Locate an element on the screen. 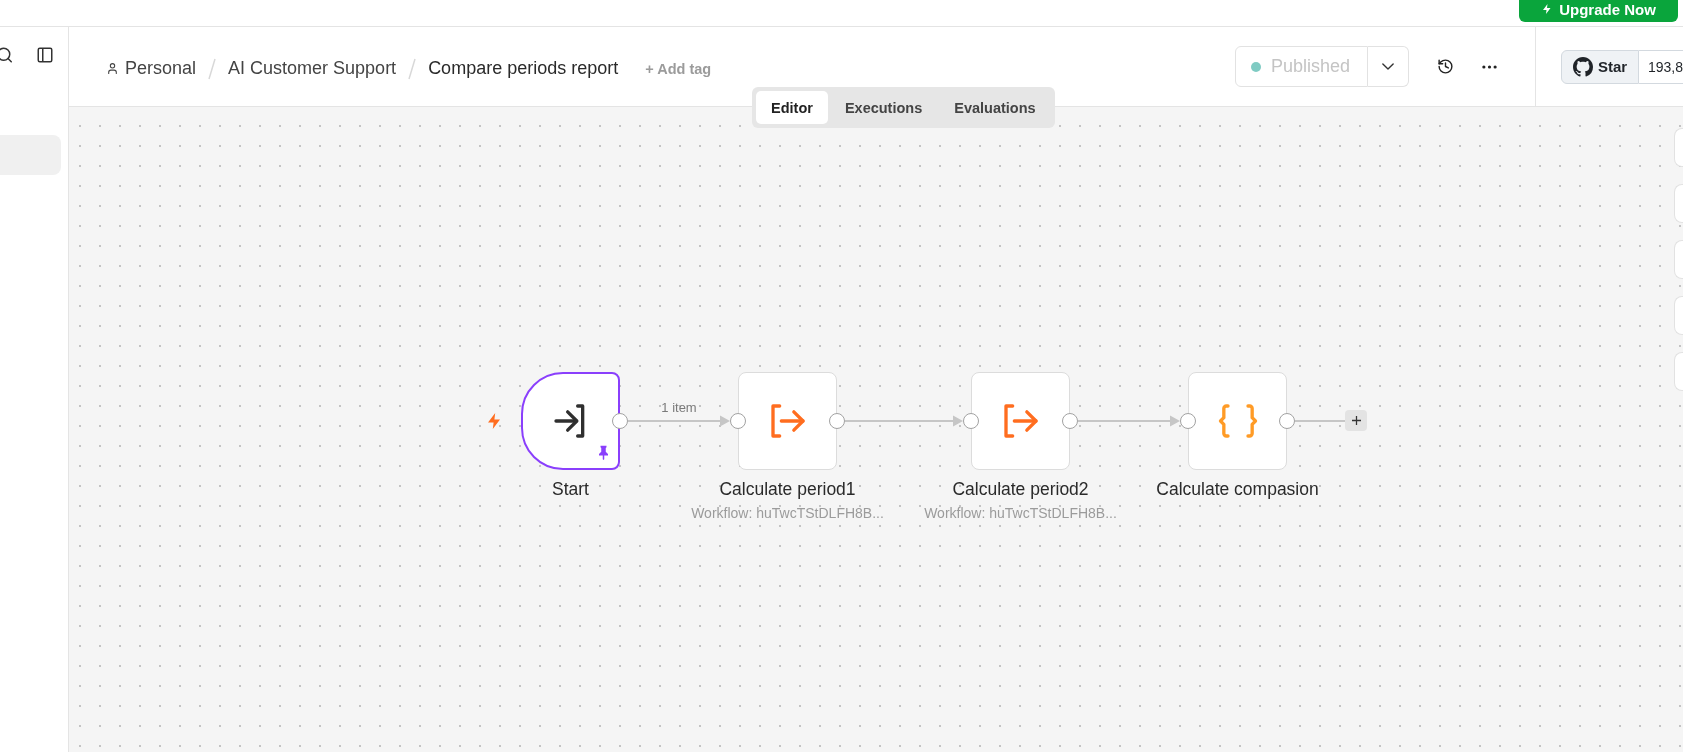  view-tab: Editor is located at coordinates (792, 107).